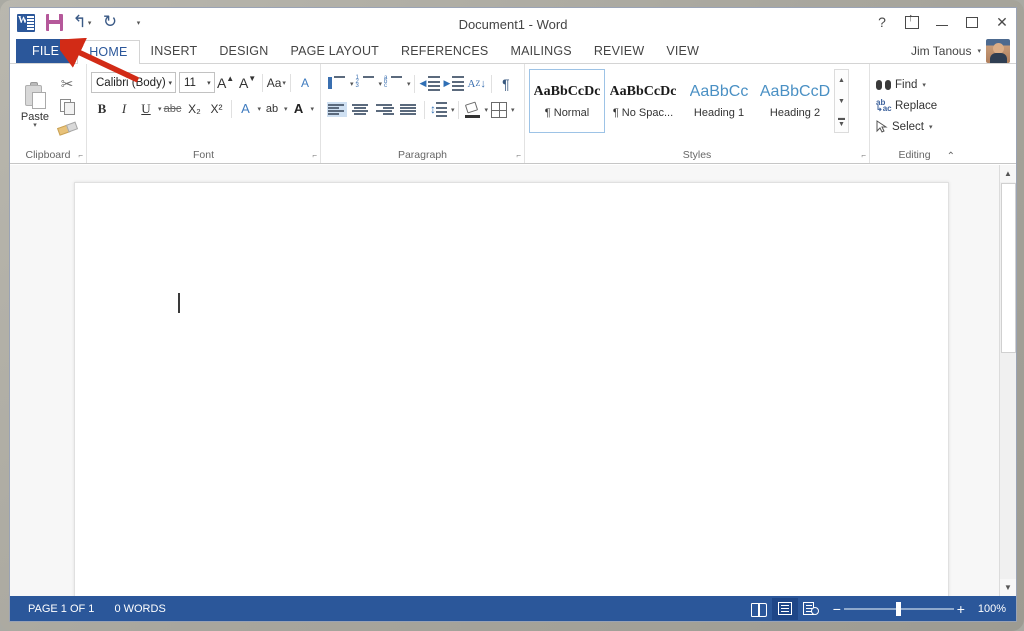 The height and width of the screenshot is (631, 1024). Describe the element at coordinates (795, 101) in the screenshot. I see `style-item-heading-2: AaBbCcD Heading 2` at that location.